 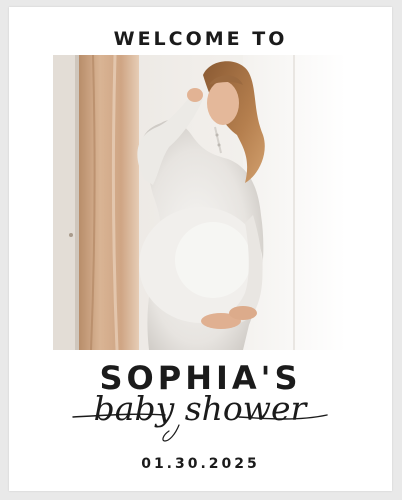 What do you see at coordinates (200, 39) in the screenshot?
I see `welcome-heading: WELCOME TO` at bounding box center [200, 39].